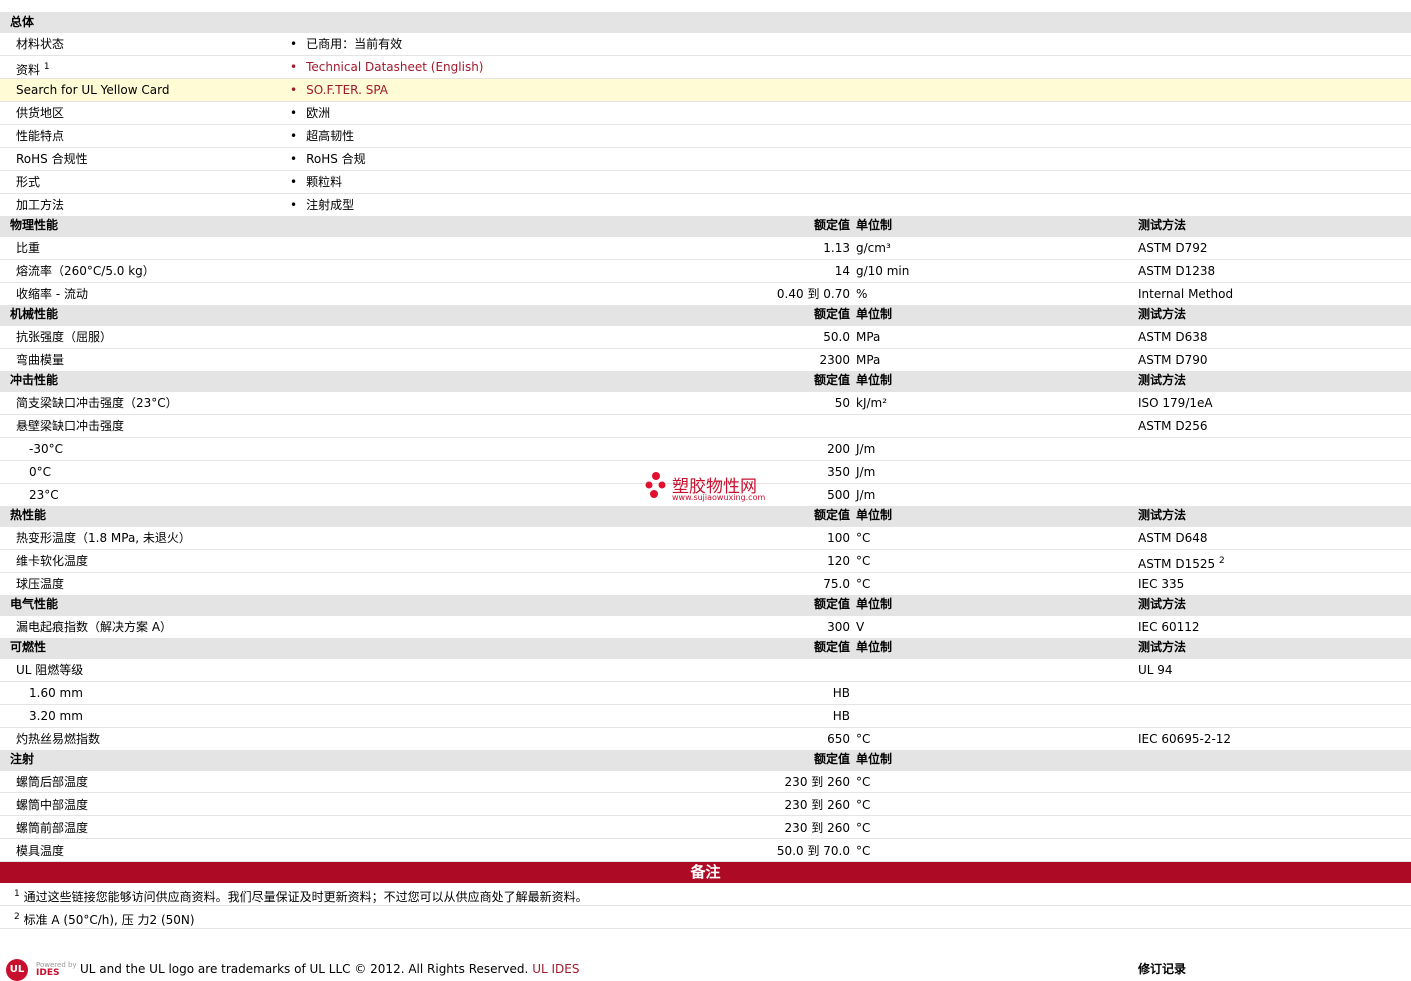 The image size is (1411, 981). I want to click on property-row: 简支梁缺口冲击强度（23°C） 50 kJ/m² ISO 179/1eA, so click(705, 403).